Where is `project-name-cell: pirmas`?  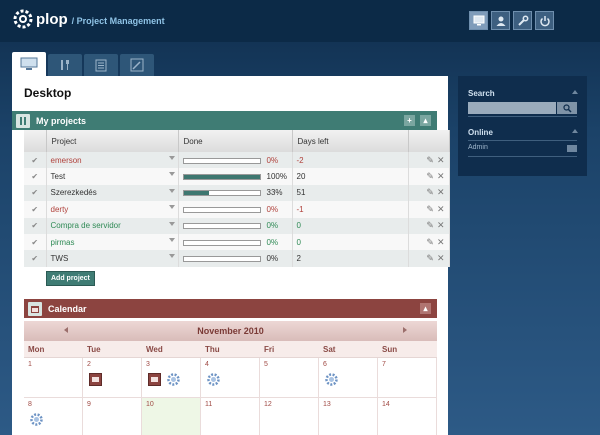 project-name-cell: pirmas is located at coordinates (112, 242).